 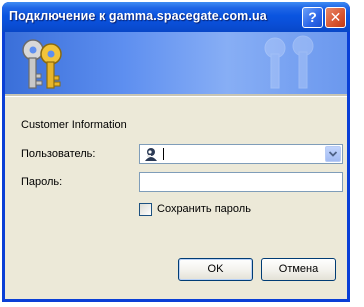 I want to click on title-bar: Подключение к gamma.spacegate.com.ua ? ✕, so click(x=176, y=17).